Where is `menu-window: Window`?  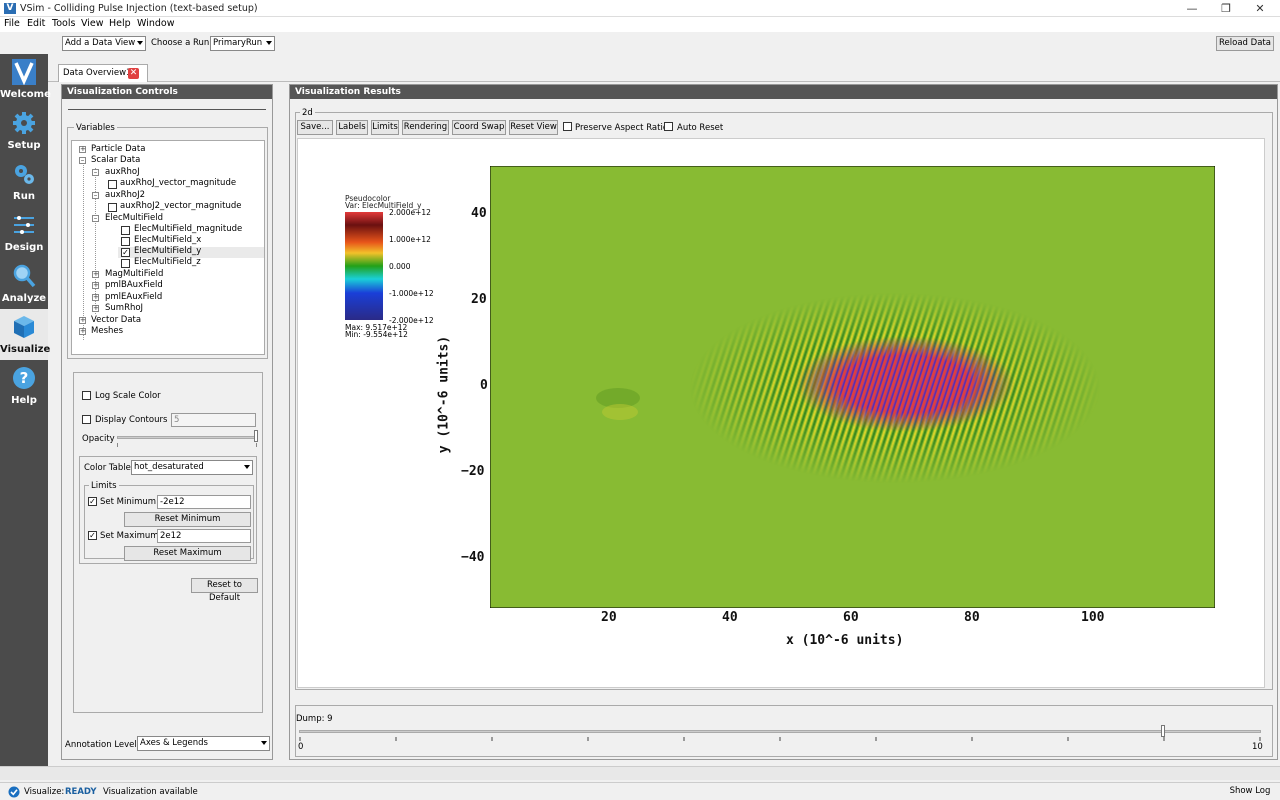 menu-window: Window is located at coordinates (155, 23).